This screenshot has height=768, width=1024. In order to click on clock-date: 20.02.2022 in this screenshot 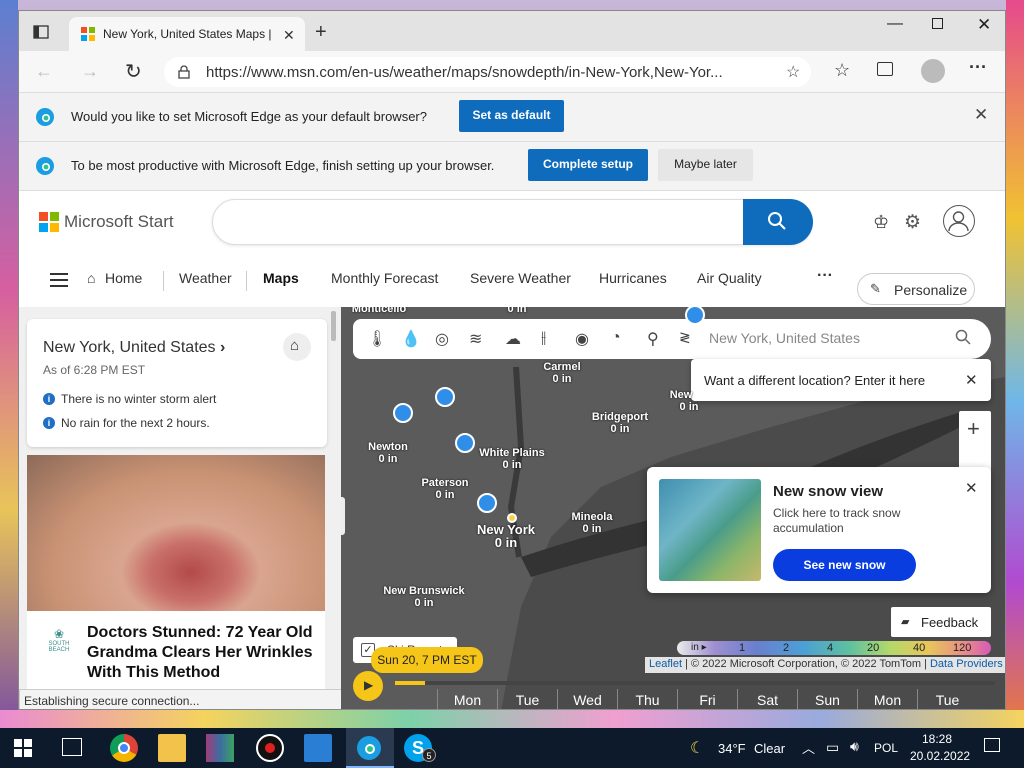, I will do `click(940, 756)`.